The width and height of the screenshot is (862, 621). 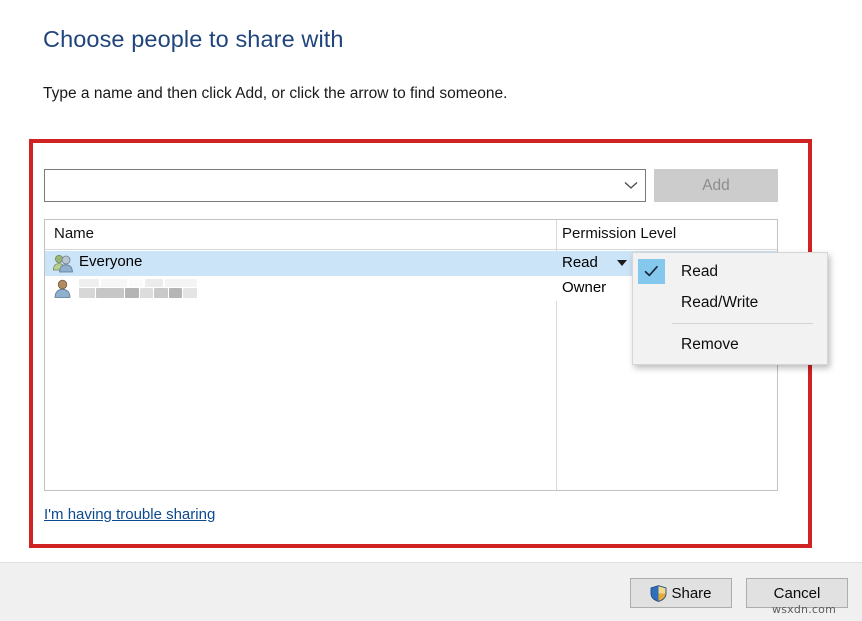 I want to click on share-button-label: Share, so click(x=691, y=593).